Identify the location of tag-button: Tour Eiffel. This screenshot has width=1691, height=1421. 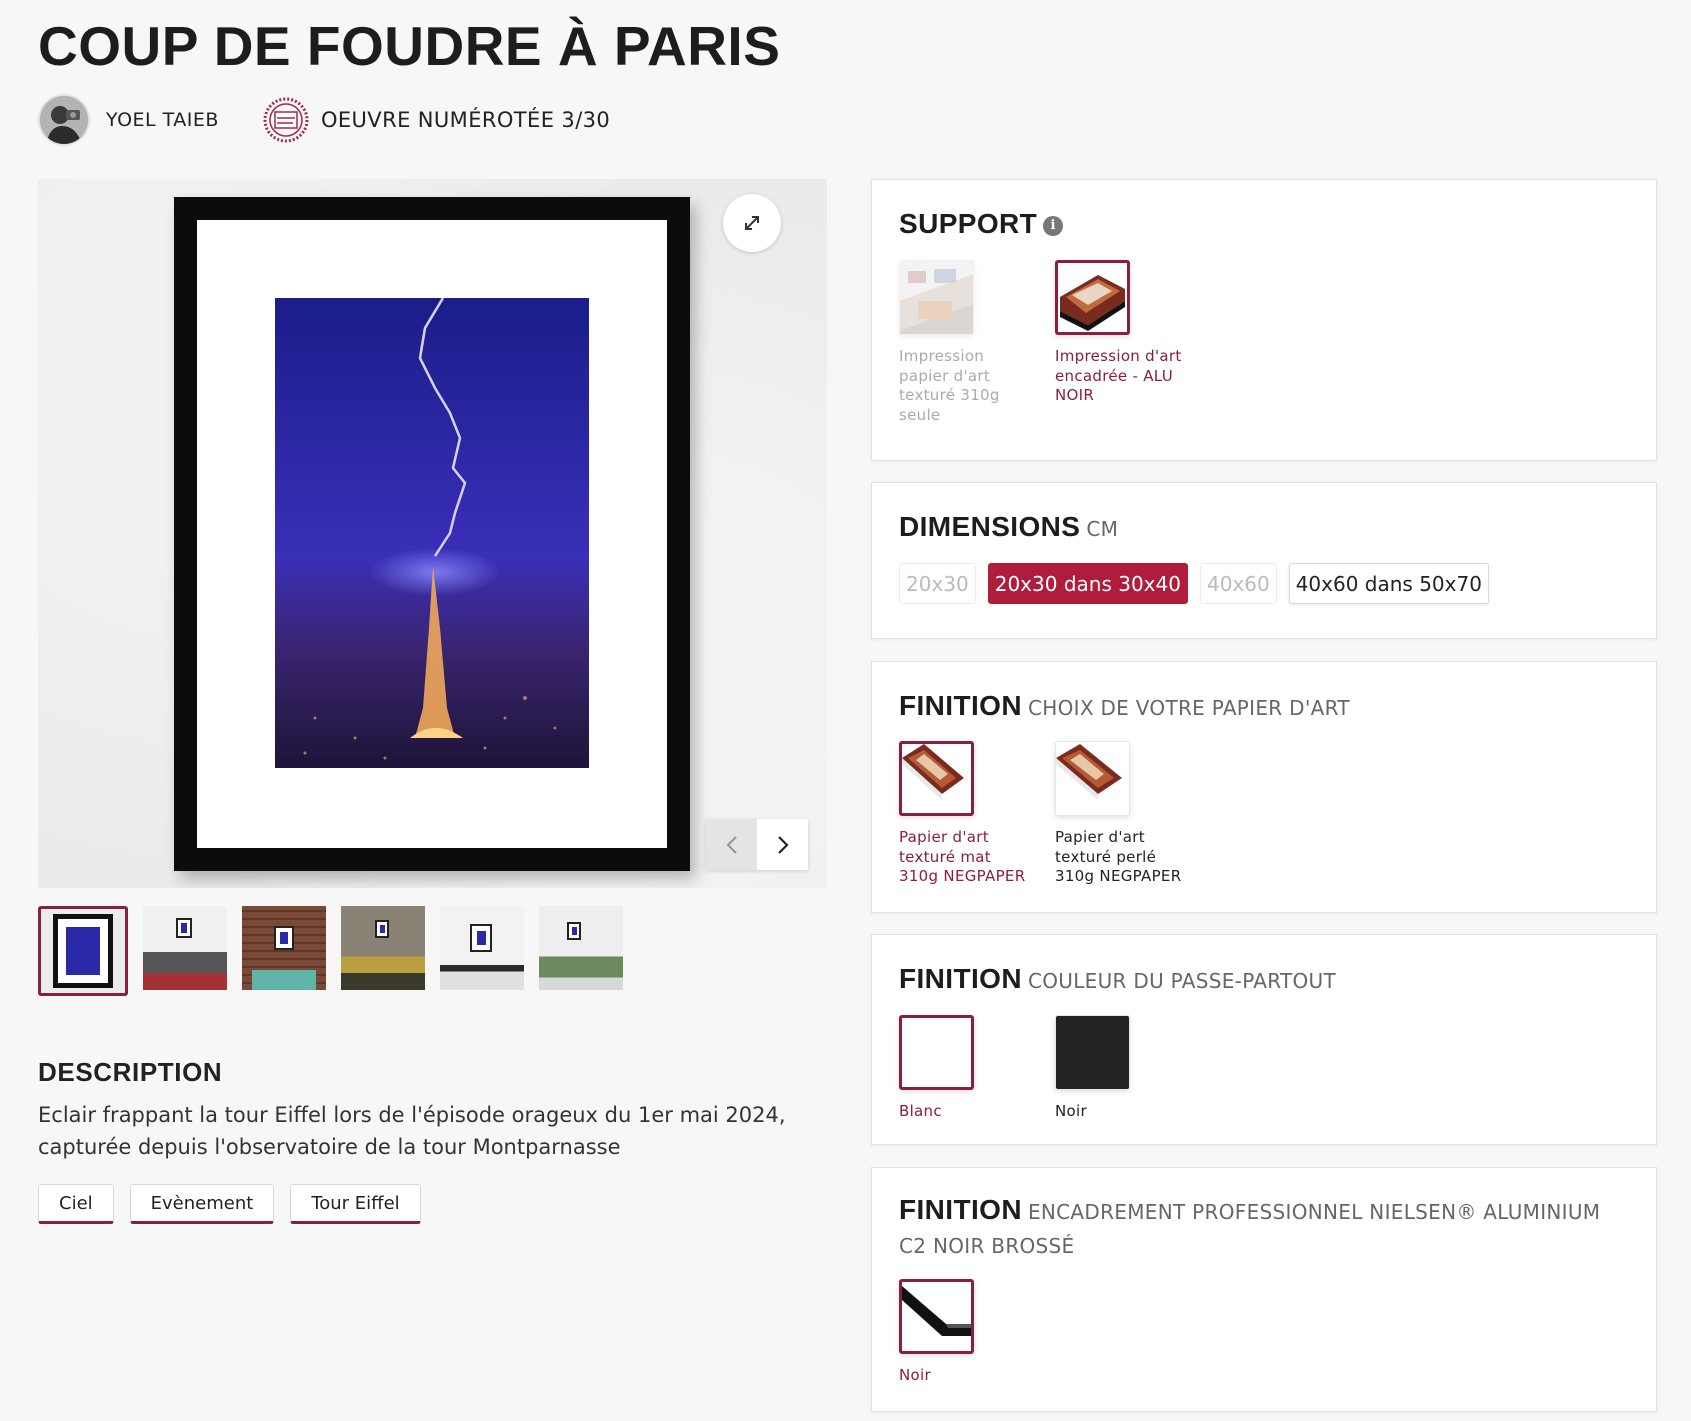
(355, 1204).